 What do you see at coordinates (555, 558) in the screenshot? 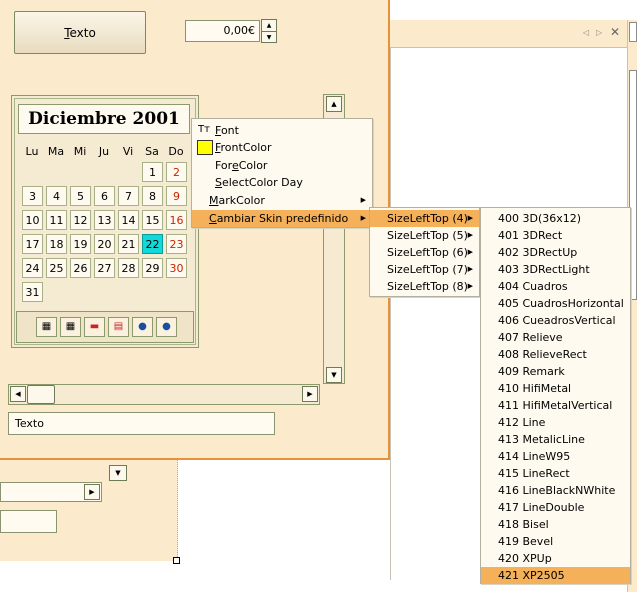
I see `style-submenu-item: 420 XPUp` at bounding box center [555, 558].